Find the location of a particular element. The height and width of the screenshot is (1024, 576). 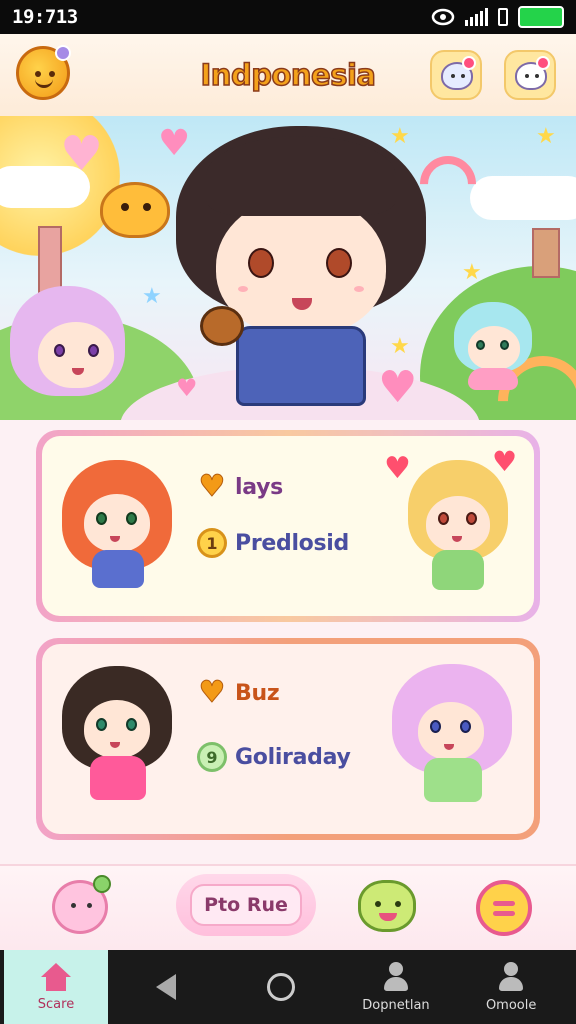

home-icon is located at coordinates (56, 976).